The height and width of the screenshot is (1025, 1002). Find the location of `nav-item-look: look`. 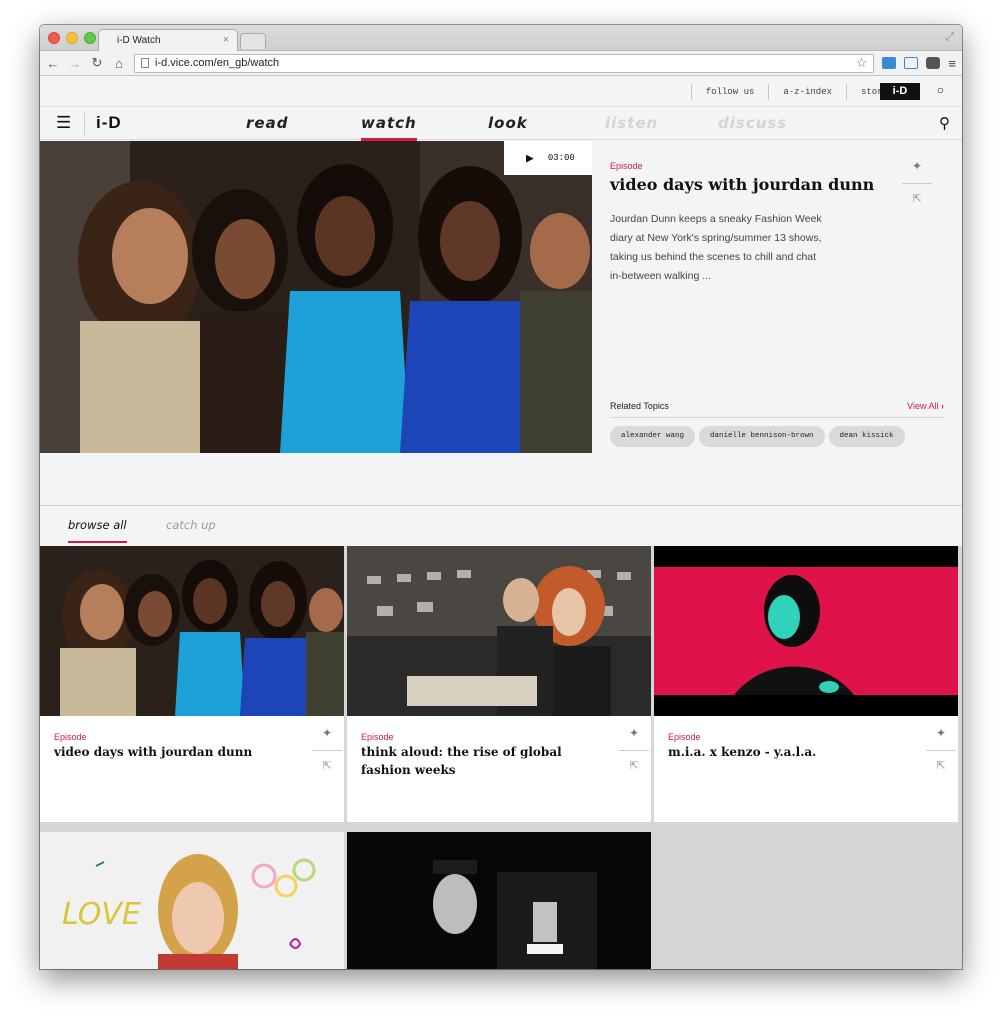

nav-item-look: look is located at coordinates (508, 123).